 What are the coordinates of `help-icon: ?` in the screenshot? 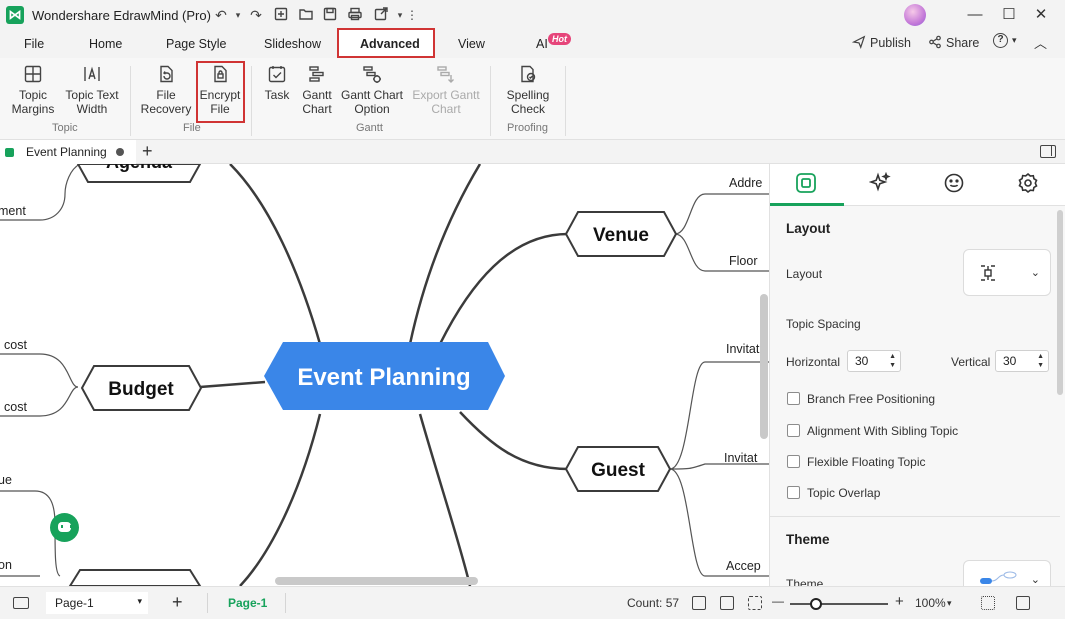 It's located at (1000, 40).